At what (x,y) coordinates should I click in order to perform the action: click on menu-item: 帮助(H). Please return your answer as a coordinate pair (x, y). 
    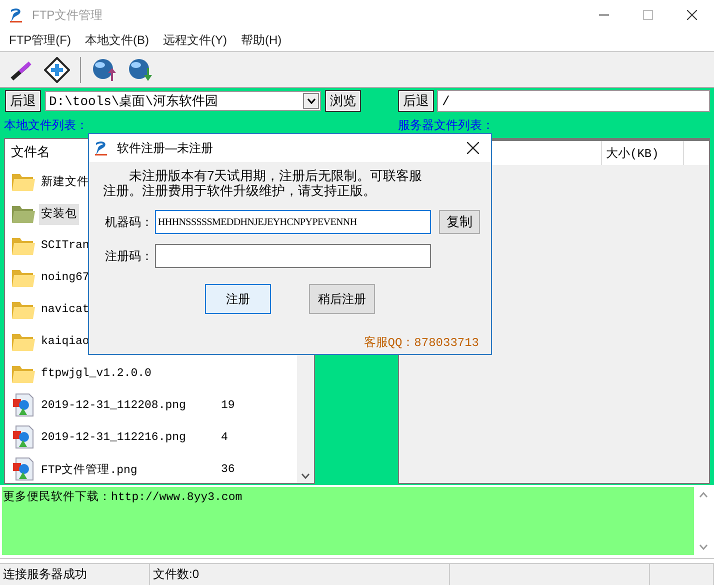
    Looking at the image, I should click on (261, 40).